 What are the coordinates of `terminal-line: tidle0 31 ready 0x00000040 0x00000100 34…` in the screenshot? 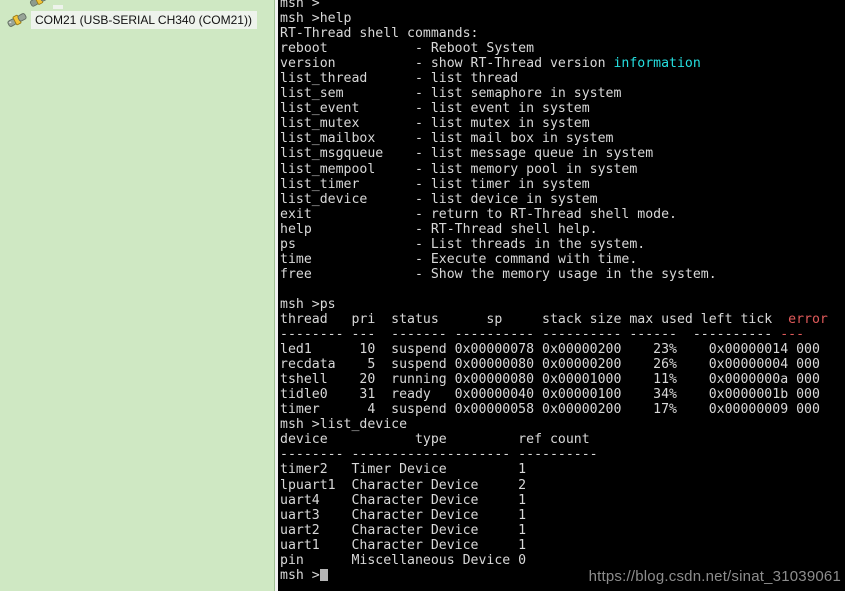 It's located at (550, 395).